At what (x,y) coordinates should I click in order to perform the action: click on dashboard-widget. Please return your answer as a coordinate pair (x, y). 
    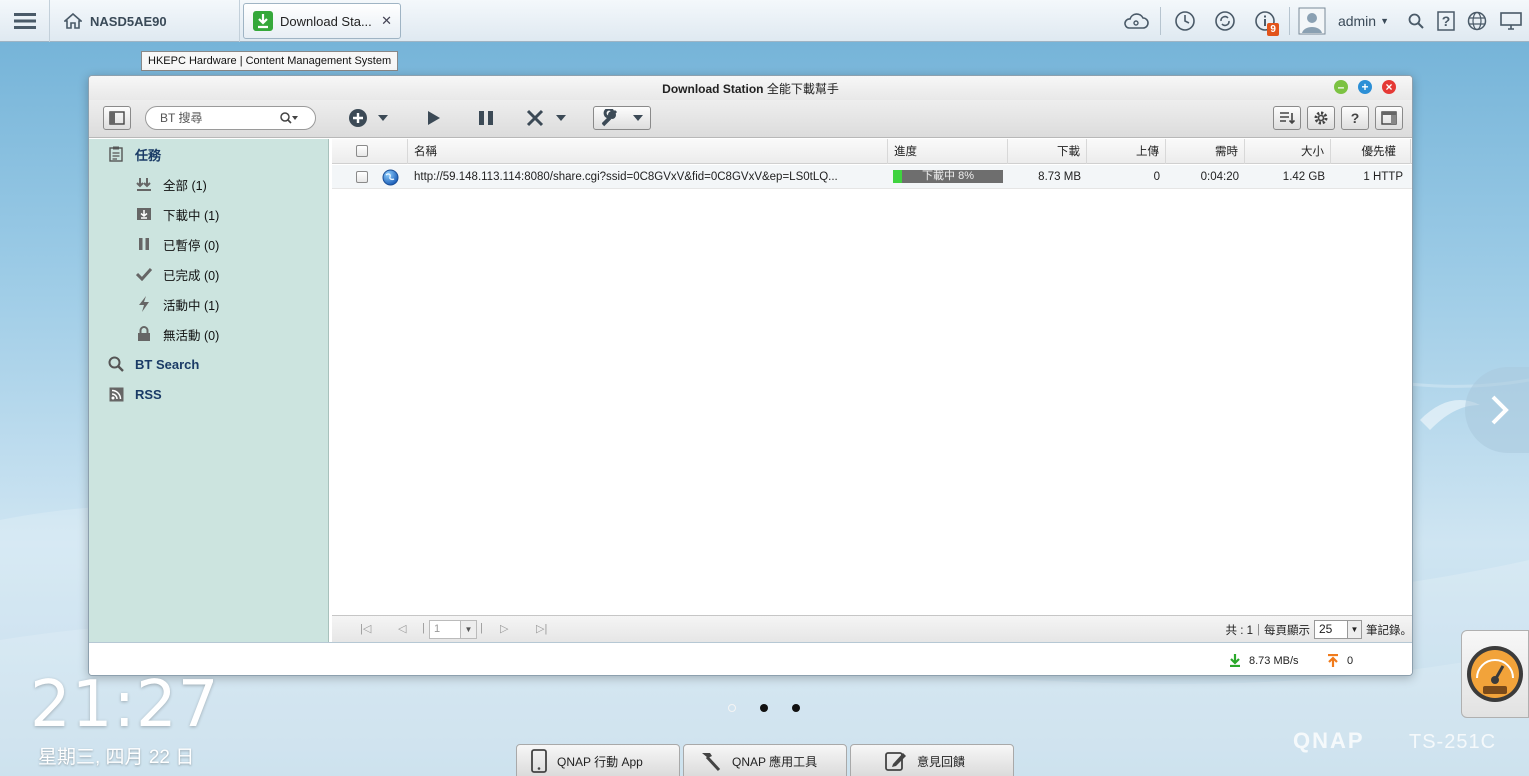
    Looking at the image, I should click on (1495, 674).